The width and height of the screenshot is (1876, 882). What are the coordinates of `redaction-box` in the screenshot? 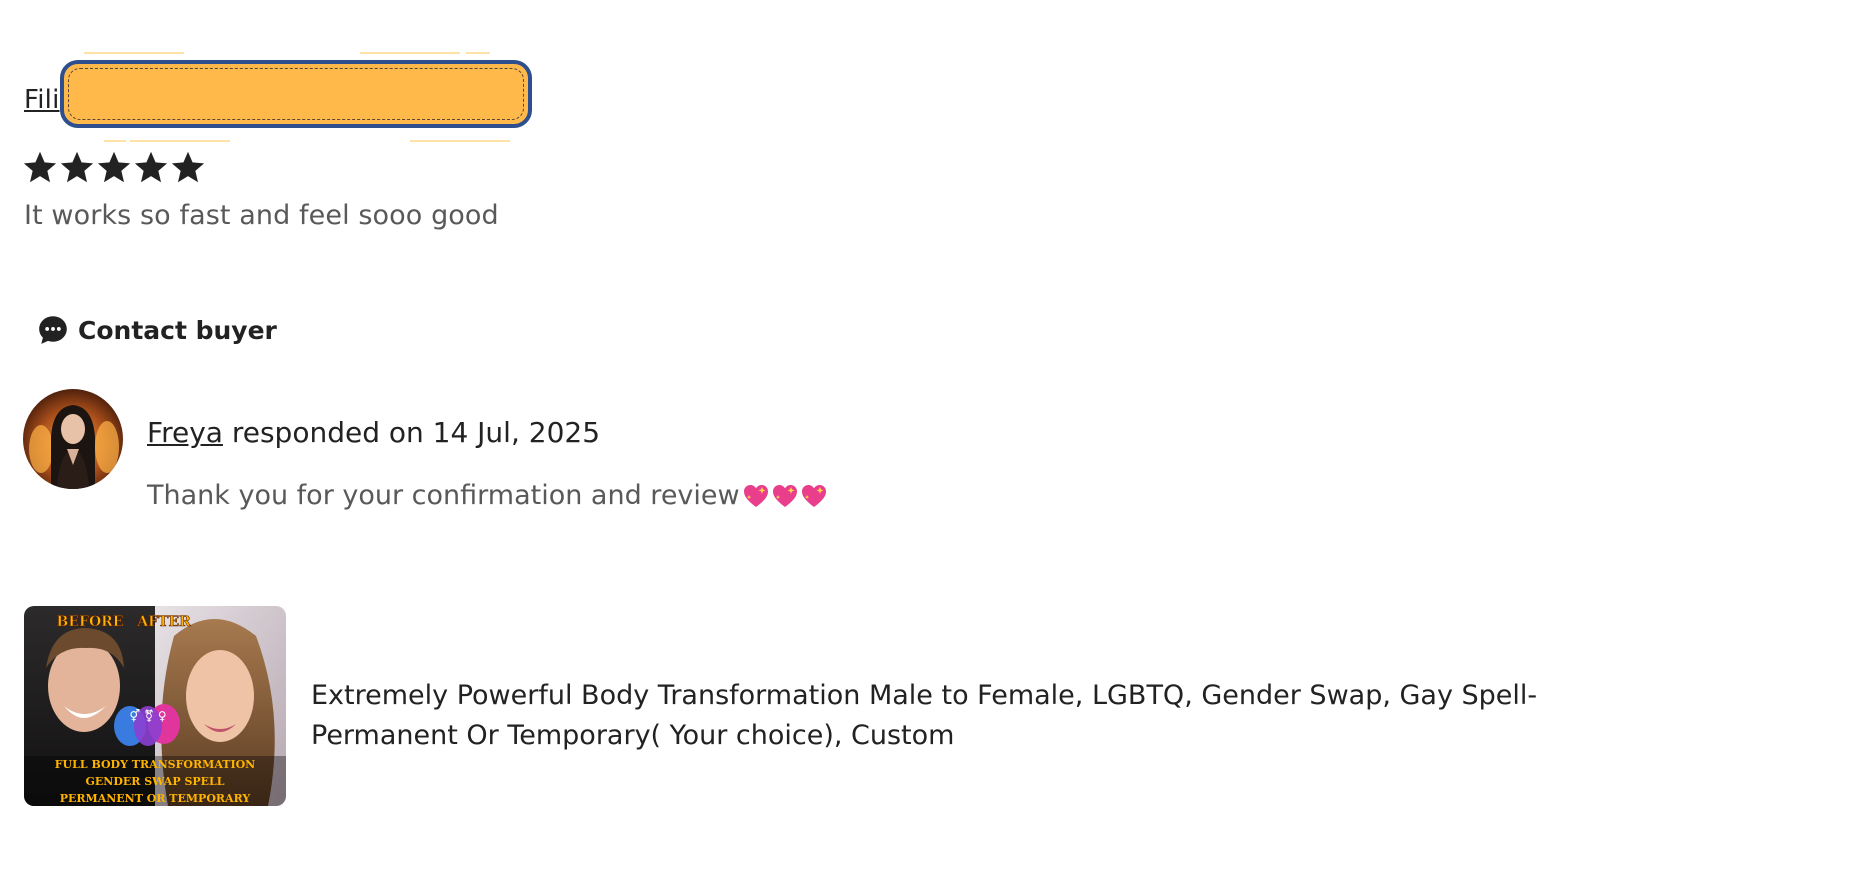 It's located at (296, 94).